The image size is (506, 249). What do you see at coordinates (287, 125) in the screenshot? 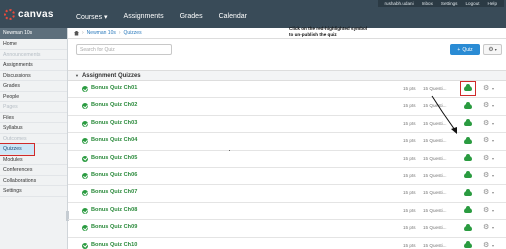
I see `quiz-row: Bonus Quiz Ch03 15 pts 15 Questi... ⚙ ▾` at bounding box center [287, 125].